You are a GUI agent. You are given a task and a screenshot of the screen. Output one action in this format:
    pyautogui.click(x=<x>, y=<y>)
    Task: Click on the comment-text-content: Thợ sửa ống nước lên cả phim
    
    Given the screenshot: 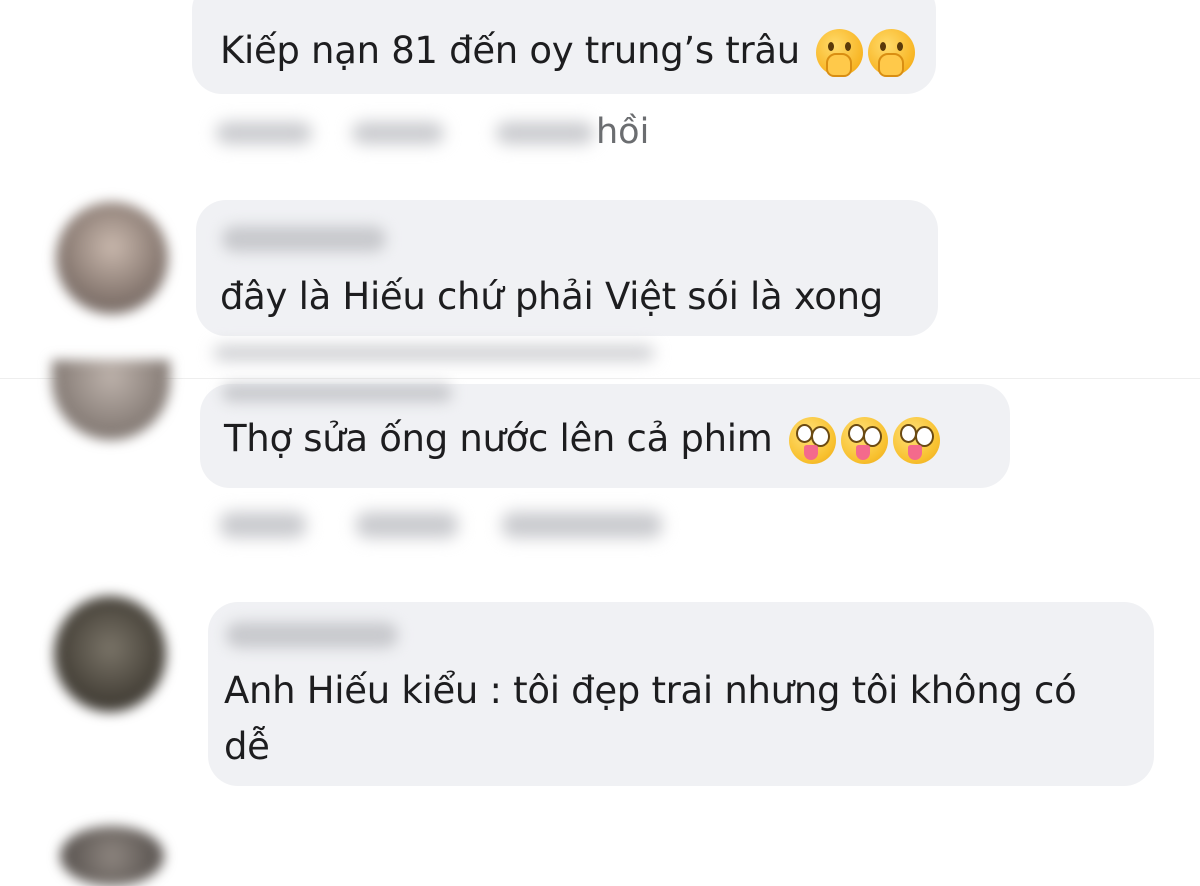 What is the action you would take?
    pyautogui.click(x=498, y=438)
    